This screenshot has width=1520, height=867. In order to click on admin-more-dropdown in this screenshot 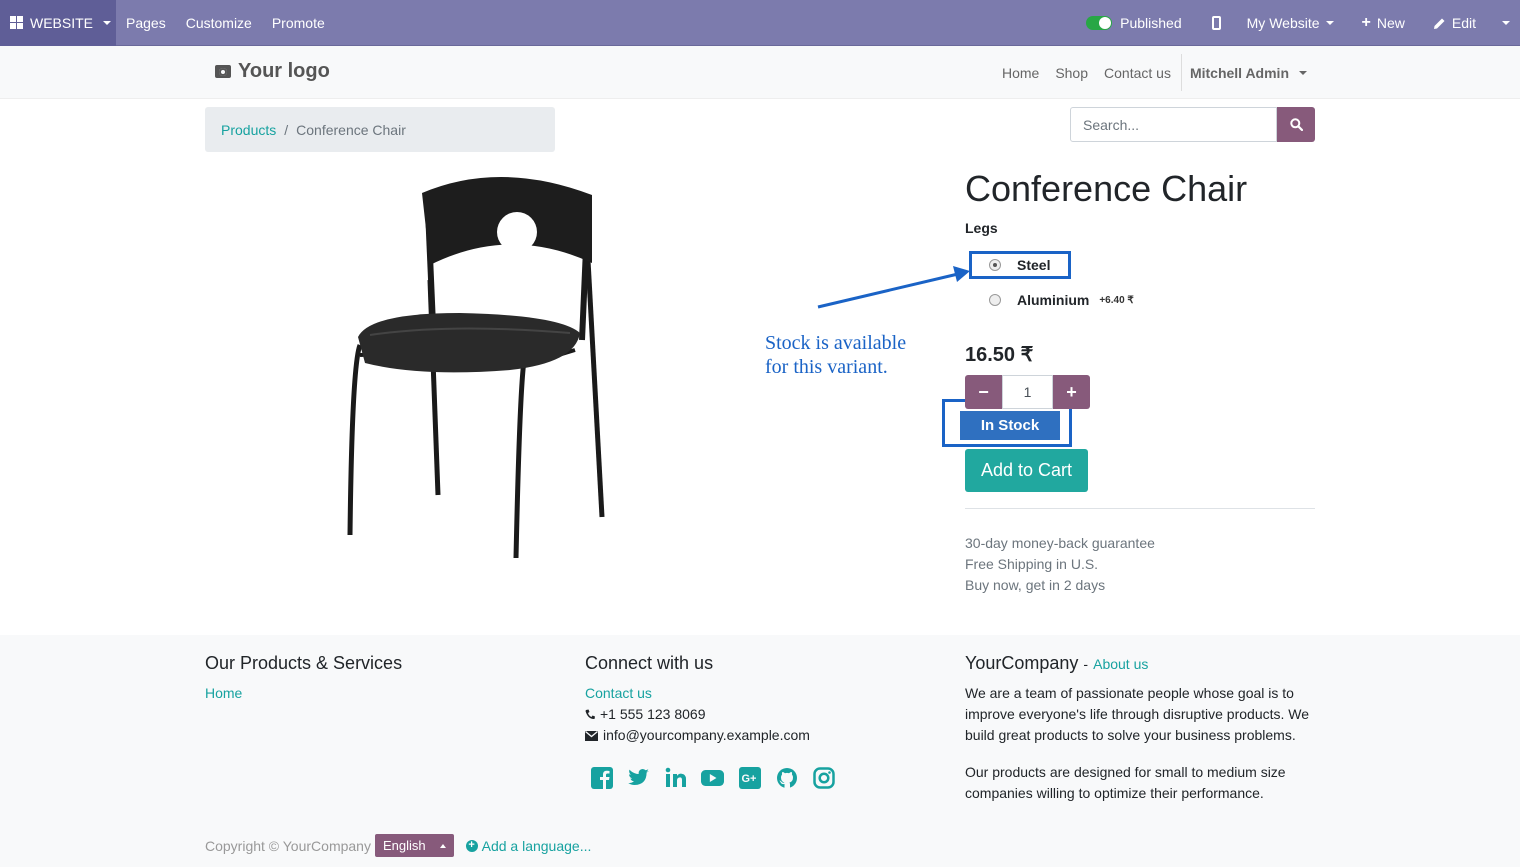, I will do `click(1503, 23)`.